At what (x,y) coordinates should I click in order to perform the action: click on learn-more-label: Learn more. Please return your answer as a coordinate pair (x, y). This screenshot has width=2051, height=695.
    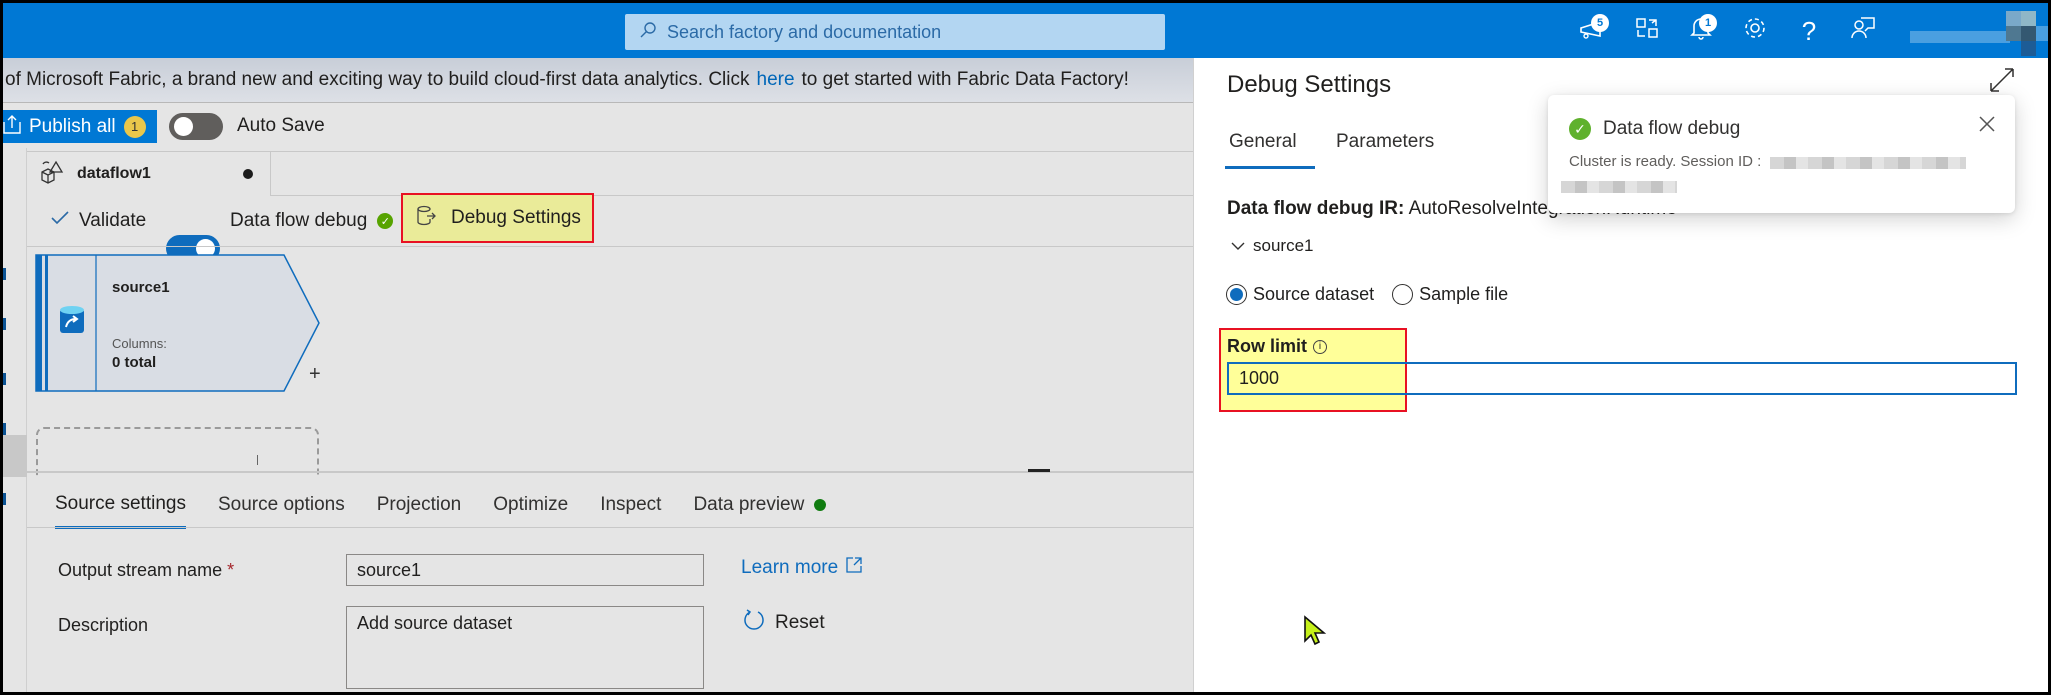
    Looking at the image, I should click on (790, 567).